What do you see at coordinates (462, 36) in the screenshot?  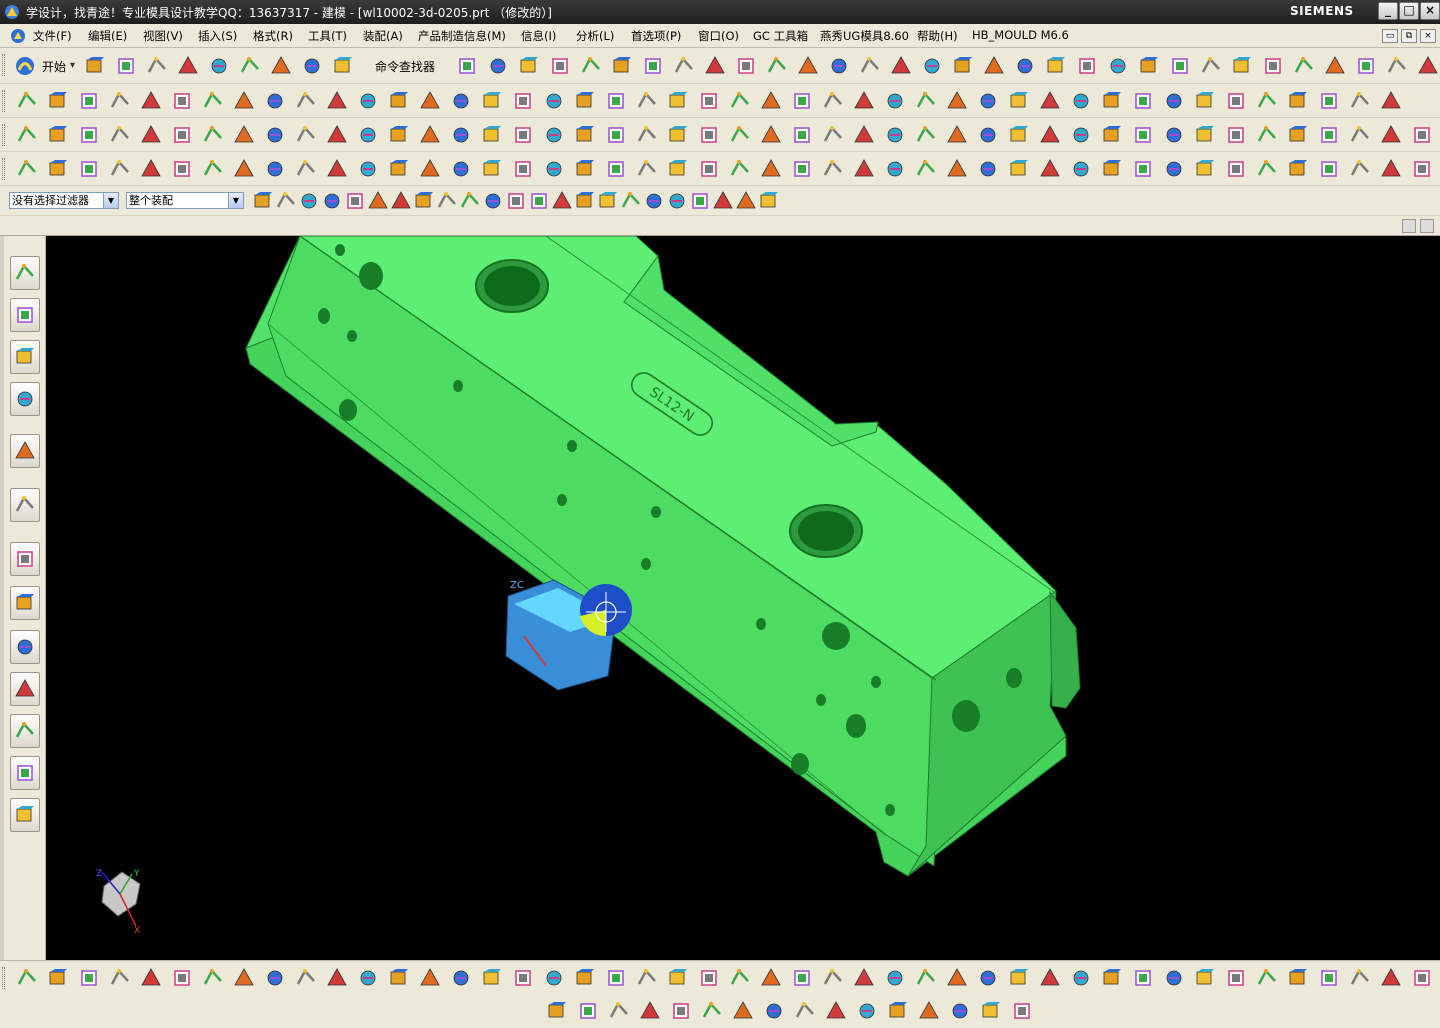 I see `menu-pmi: 产品制造信息(M)` at bounding box center [462, 36].